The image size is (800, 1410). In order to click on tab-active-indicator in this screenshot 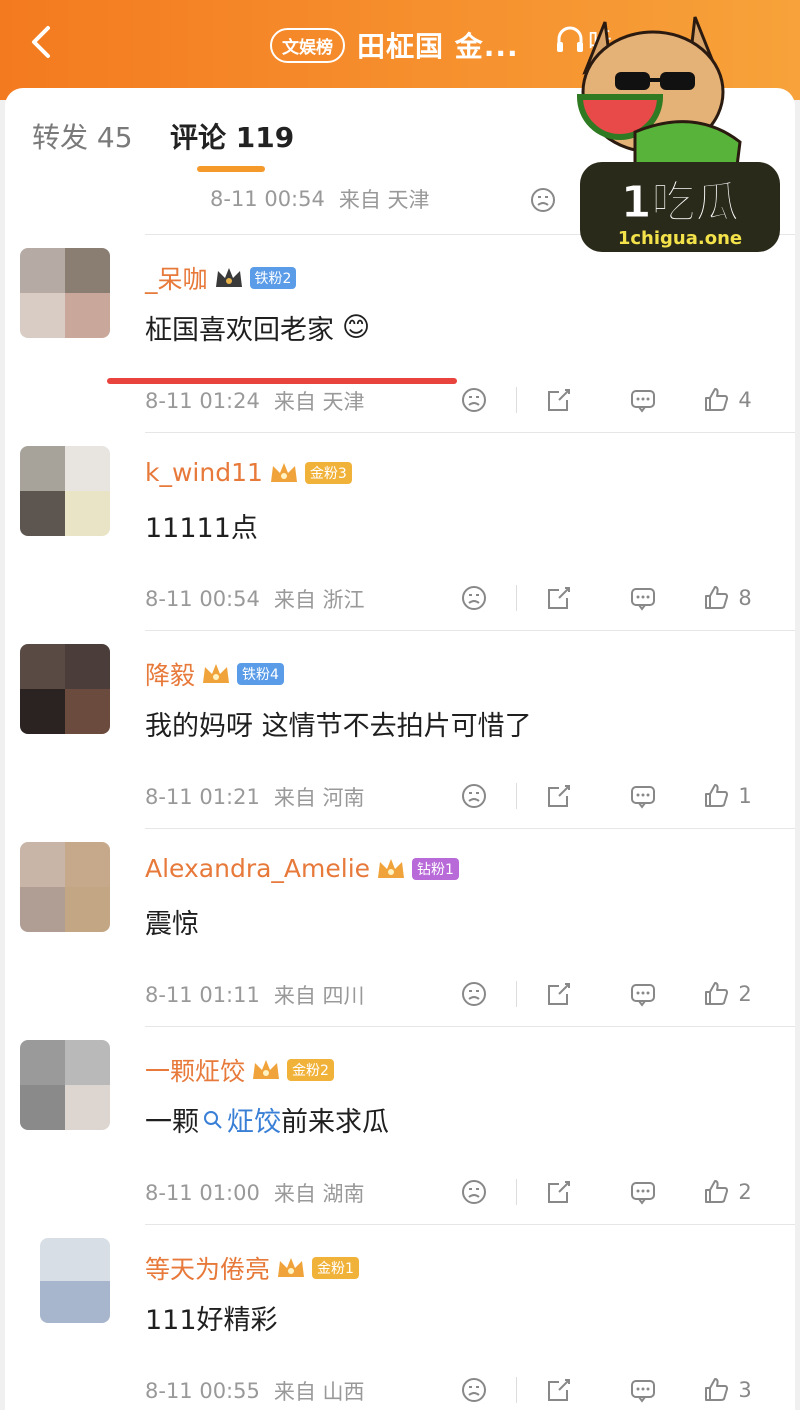, I will do `click(231, 169)`.